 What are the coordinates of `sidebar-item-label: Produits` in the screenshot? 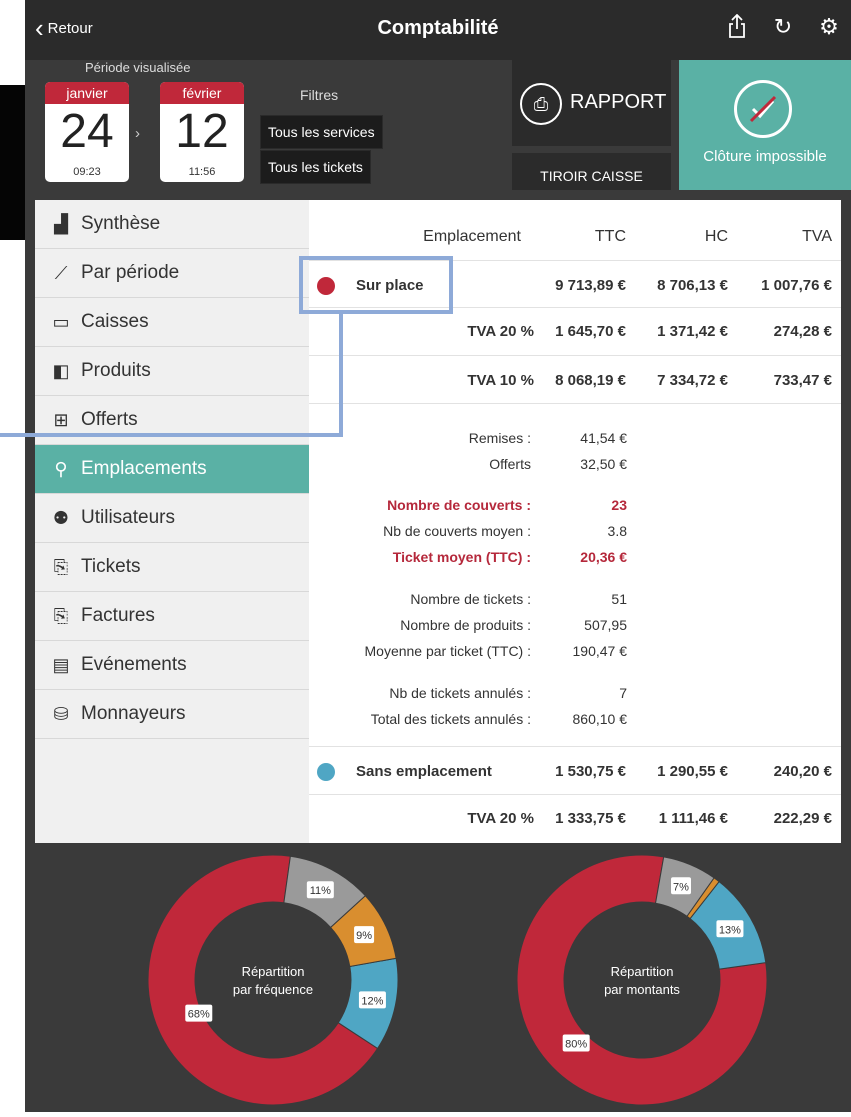 It's located at (116, 370).